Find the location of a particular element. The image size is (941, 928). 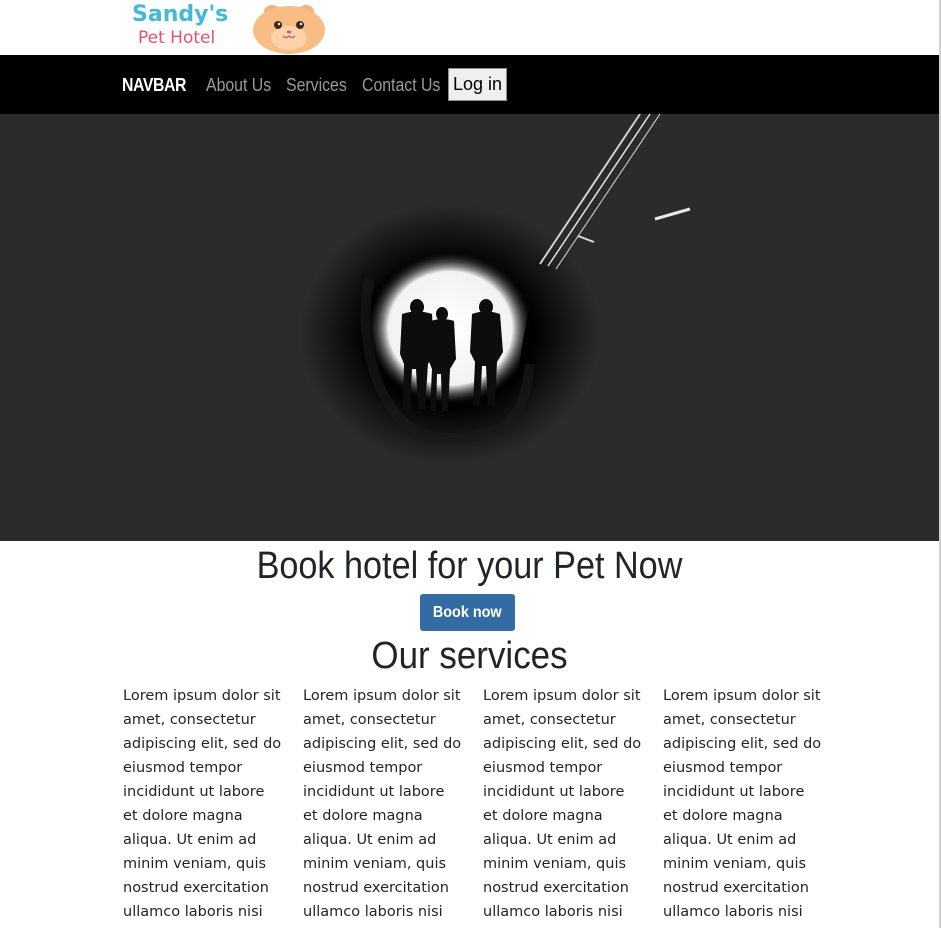

hamster-face-icon is located at coordinates (289, 29).